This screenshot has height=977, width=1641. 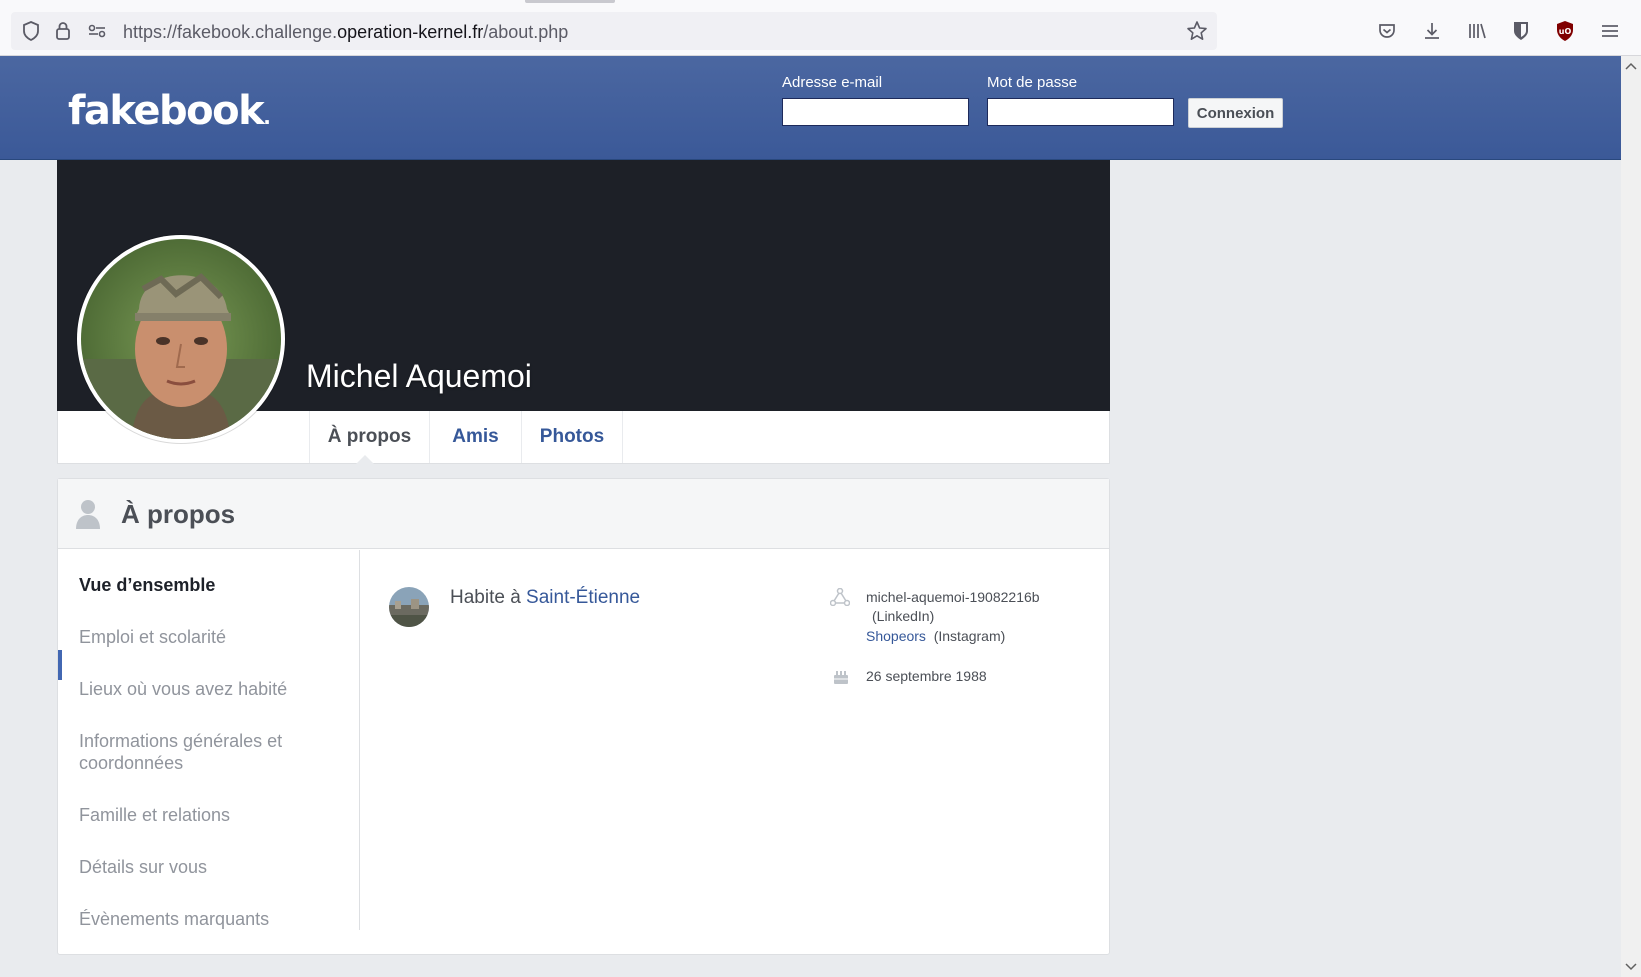 I want to click on url-prefix: https://fakebook.challenge., so click(x=230, y=32).